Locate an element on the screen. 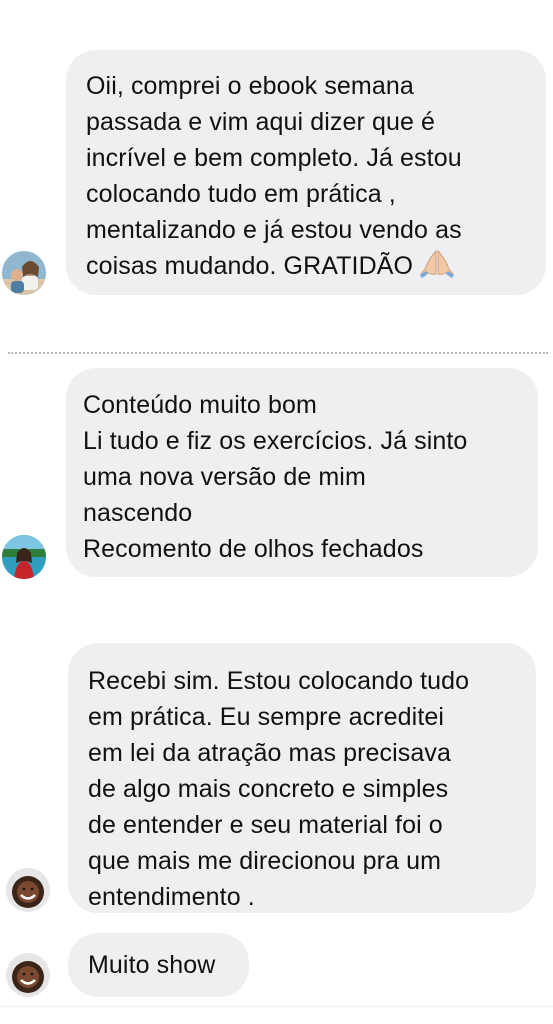  folded-hands-icon is located at coordinates (437, 268).